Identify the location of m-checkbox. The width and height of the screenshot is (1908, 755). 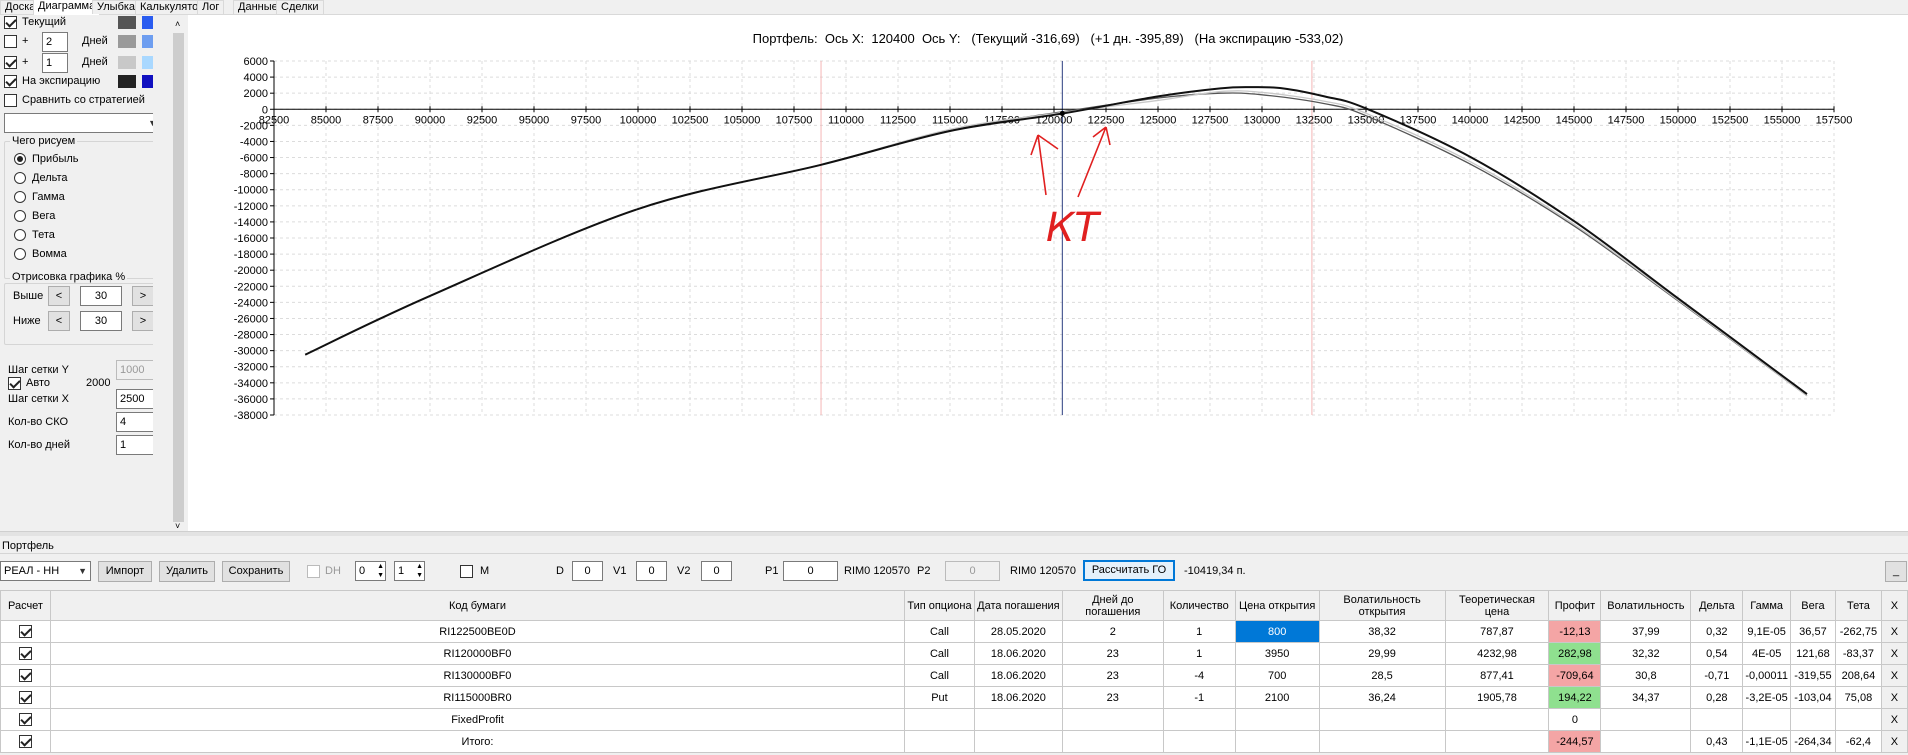
(466, 571).